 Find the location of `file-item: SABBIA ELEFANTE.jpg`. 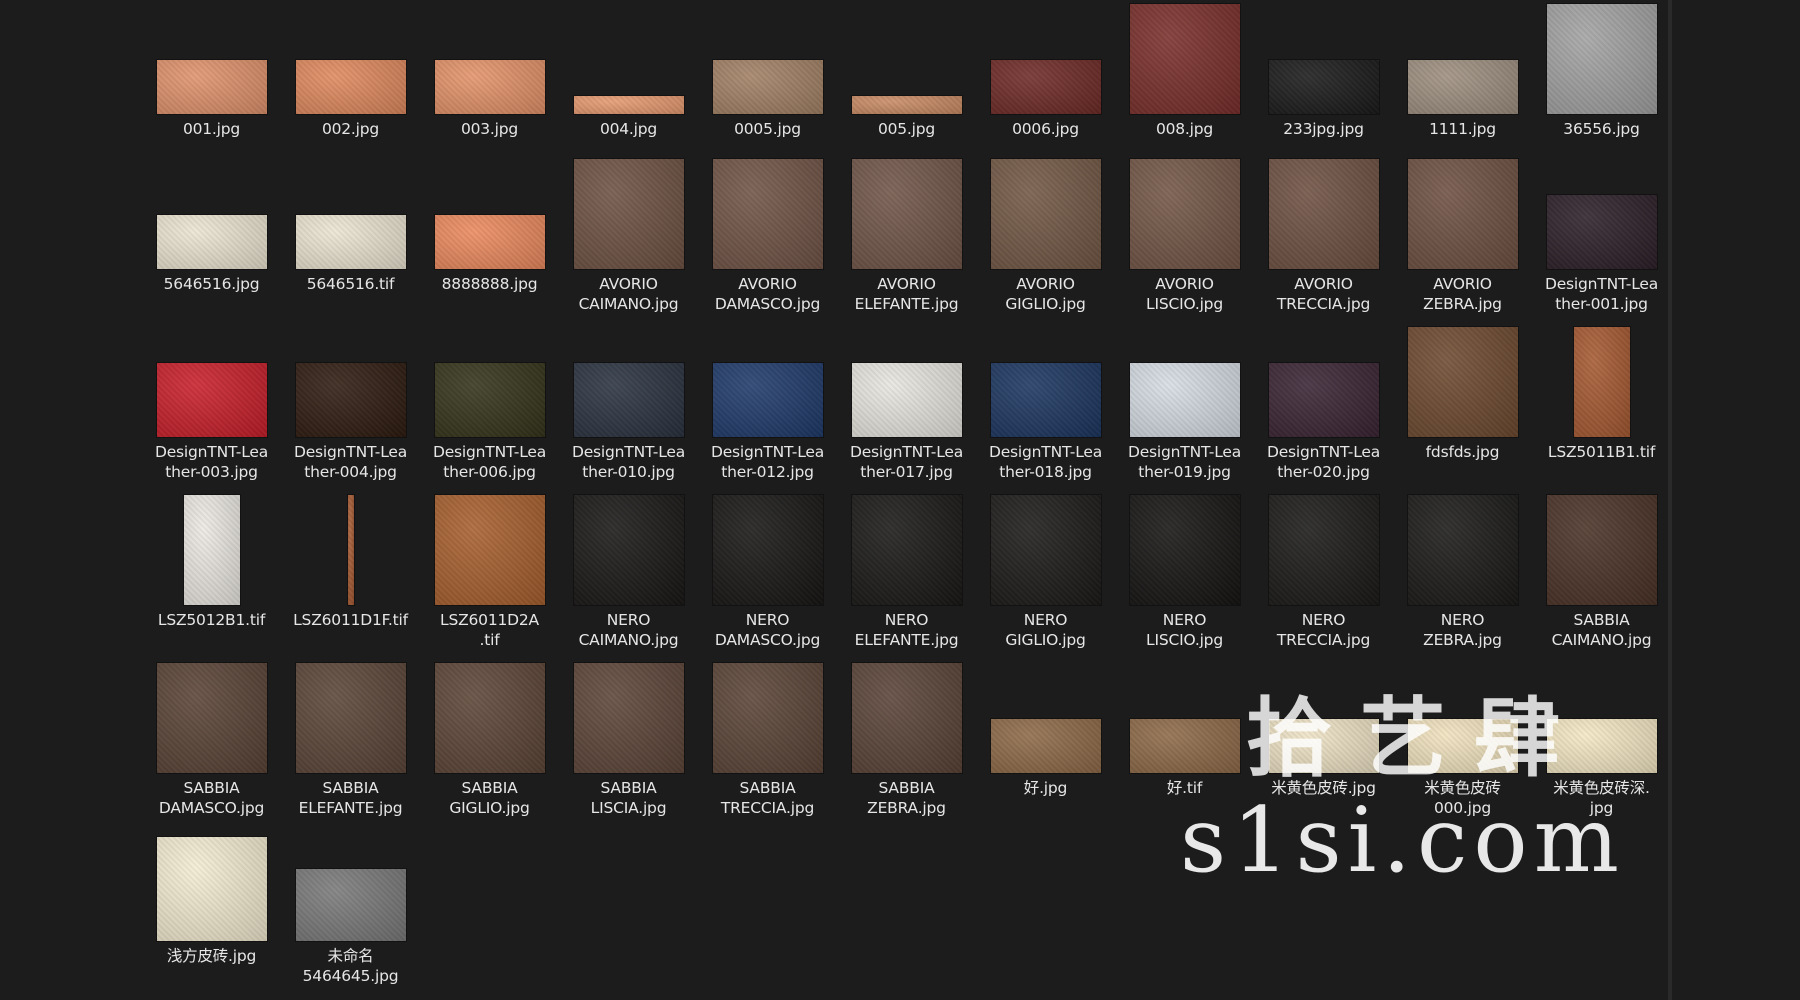

file-item: SABBIA ELEFANTE.jpg is located at coordinates (350, 738).